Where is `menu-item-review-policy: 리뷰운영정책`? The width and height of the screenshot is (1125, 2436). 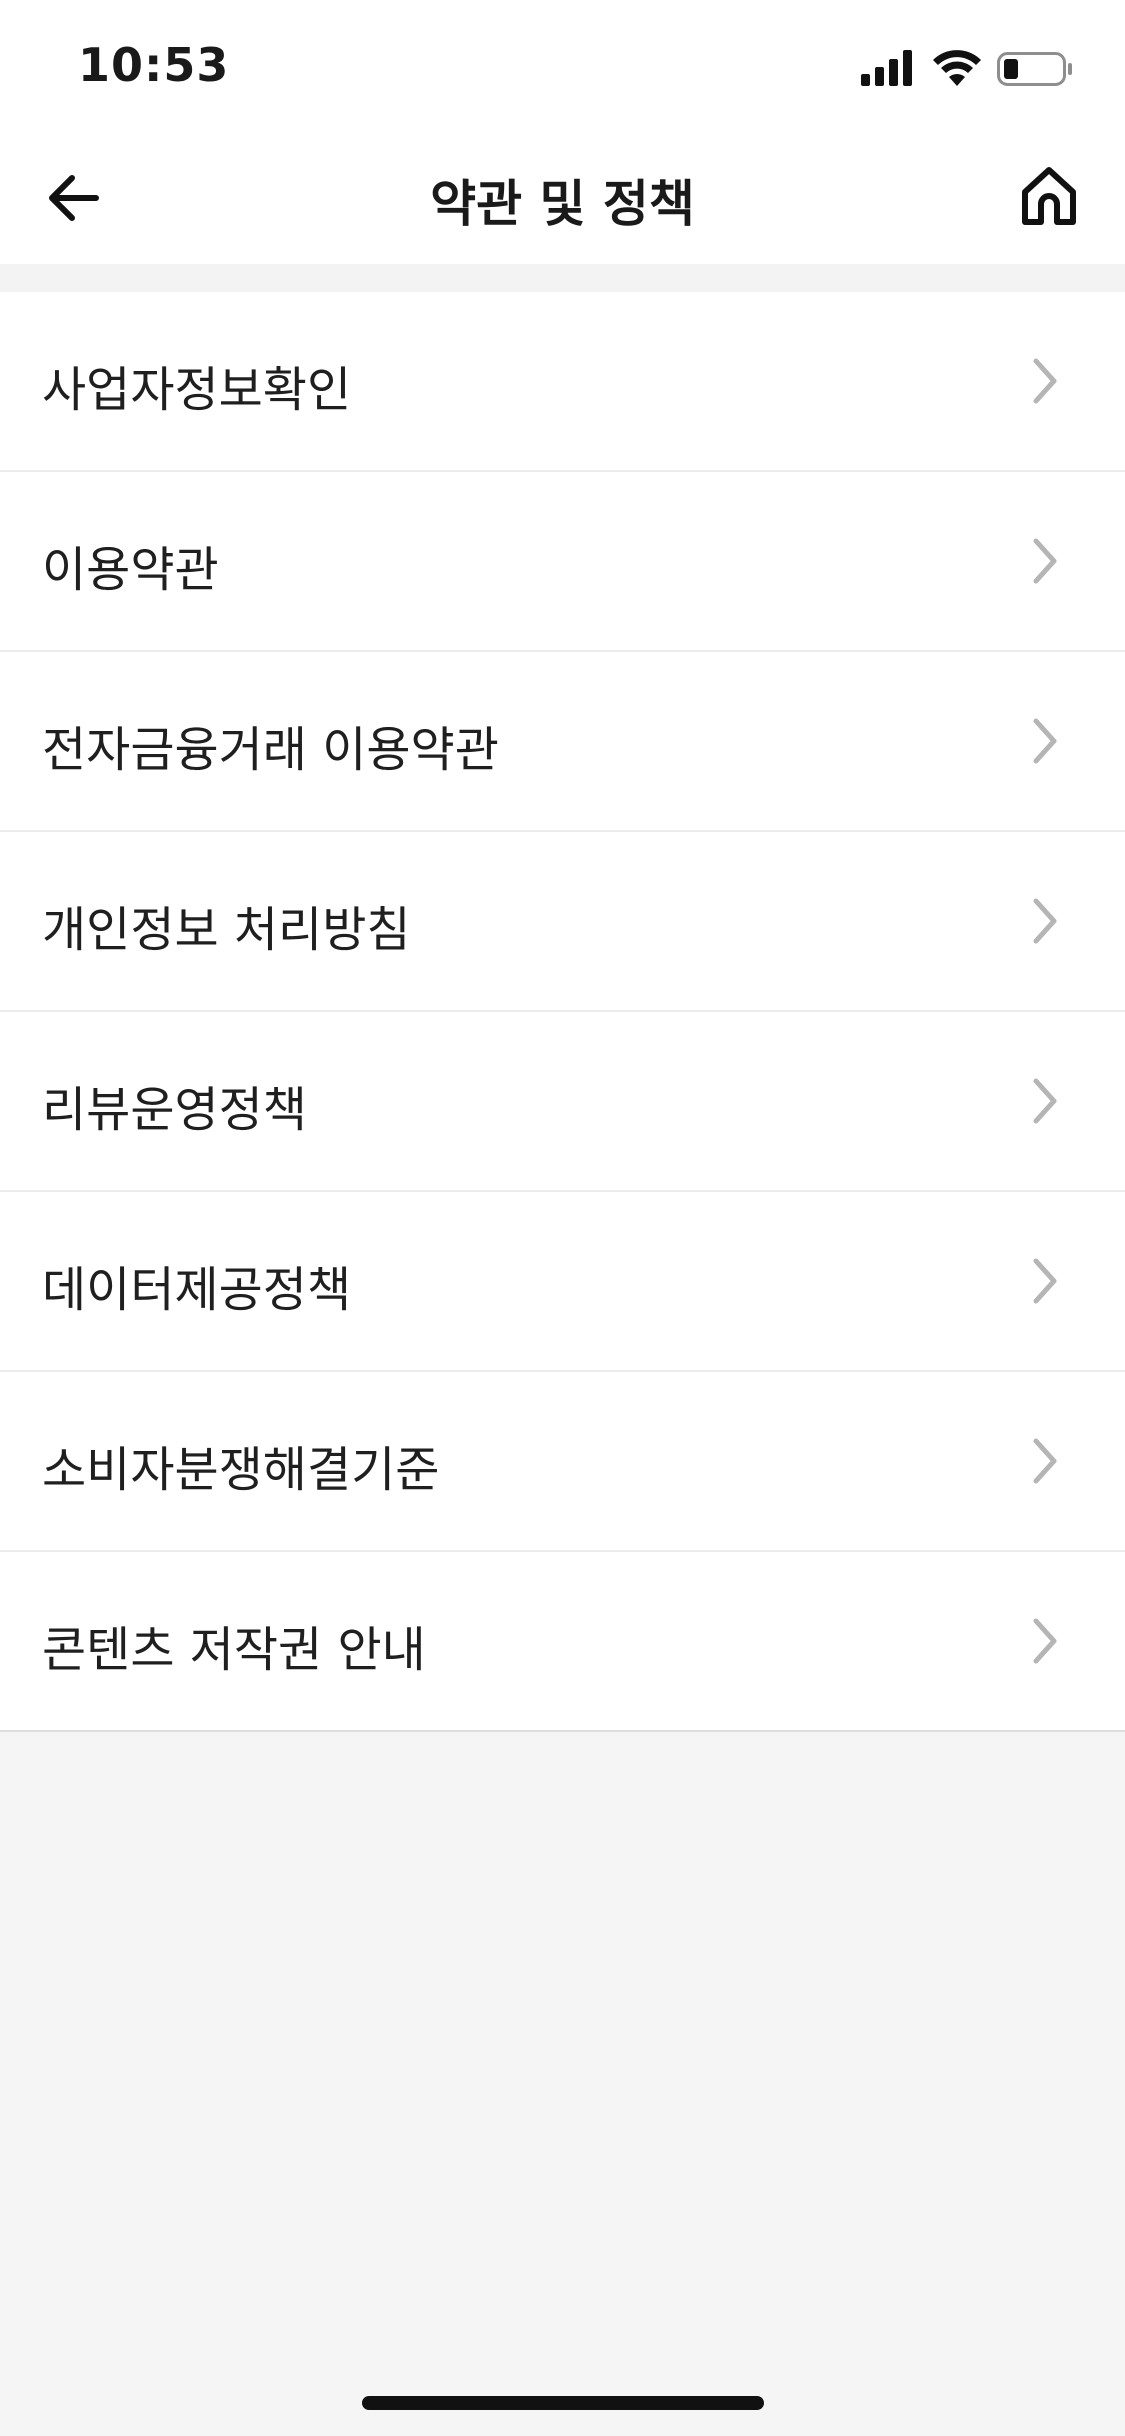
menu-item-review-policy: 리뷰운영정책 is located at coordinates (562, 1102).